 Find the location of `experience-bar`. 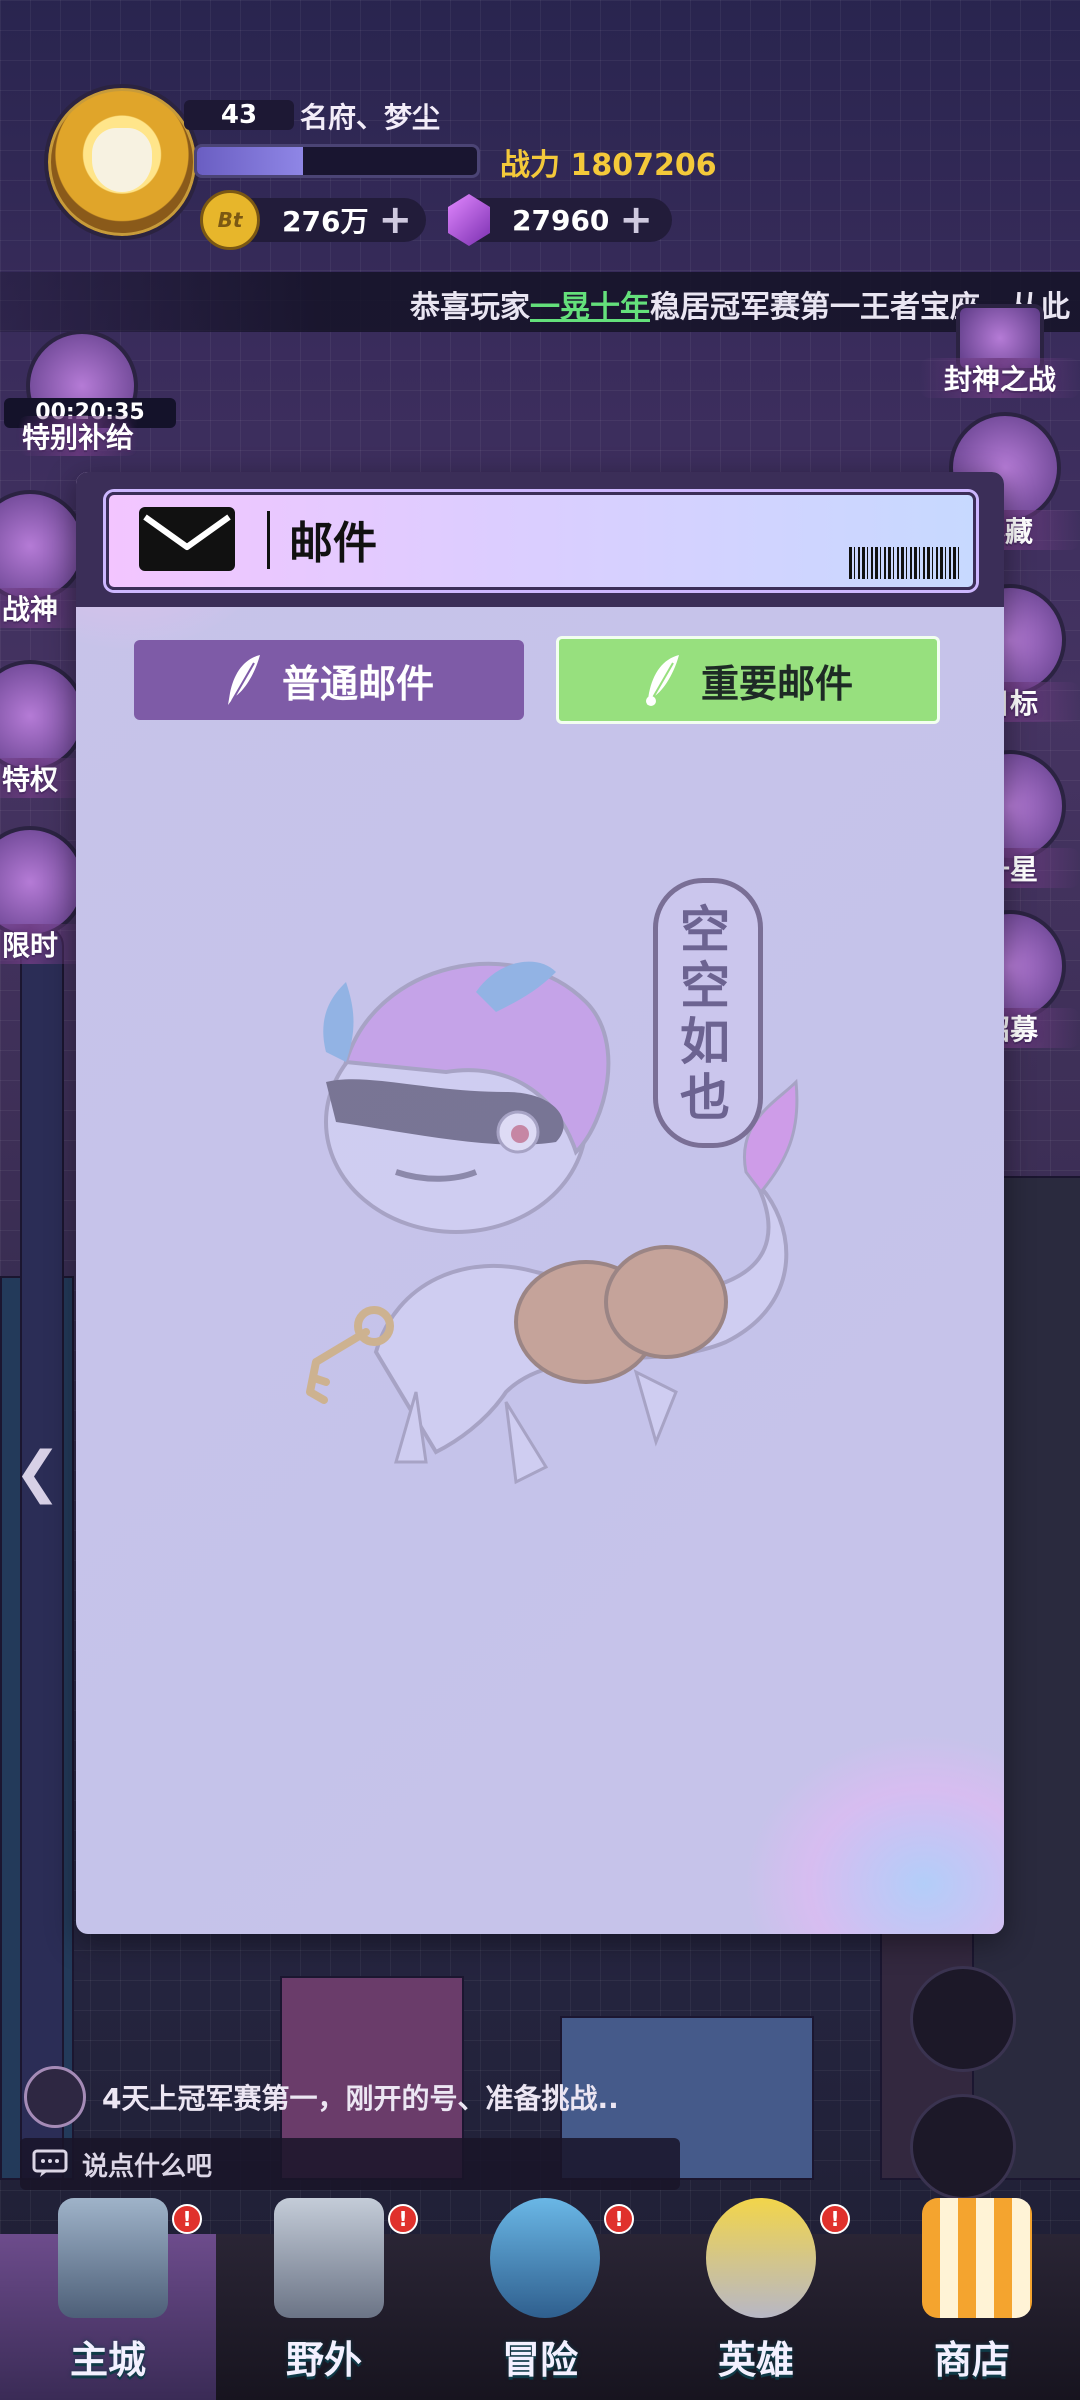

experience-bar is located at coordinates (337, 161).